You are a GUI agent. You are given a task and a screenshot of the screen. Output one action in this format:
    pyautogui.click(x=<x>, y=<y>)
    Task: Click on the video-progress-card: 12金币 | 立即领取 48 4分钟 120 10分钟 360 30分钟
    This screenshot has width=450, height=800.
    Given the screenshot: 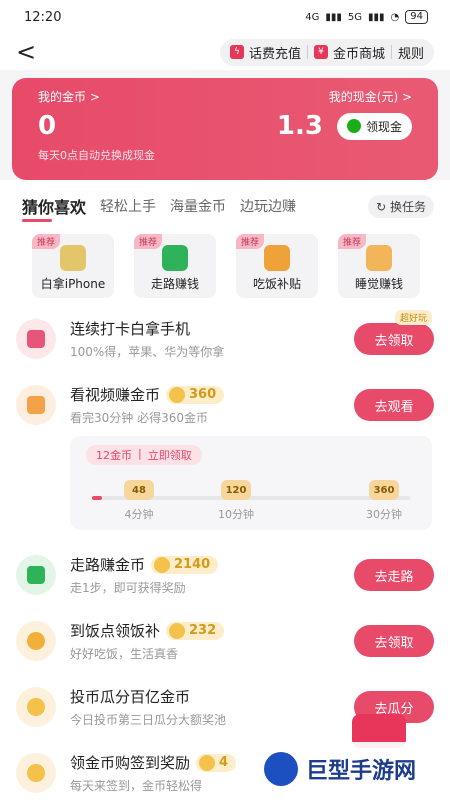 What is the action you would take?
    pyautogui.click(x=251, y=483)
    